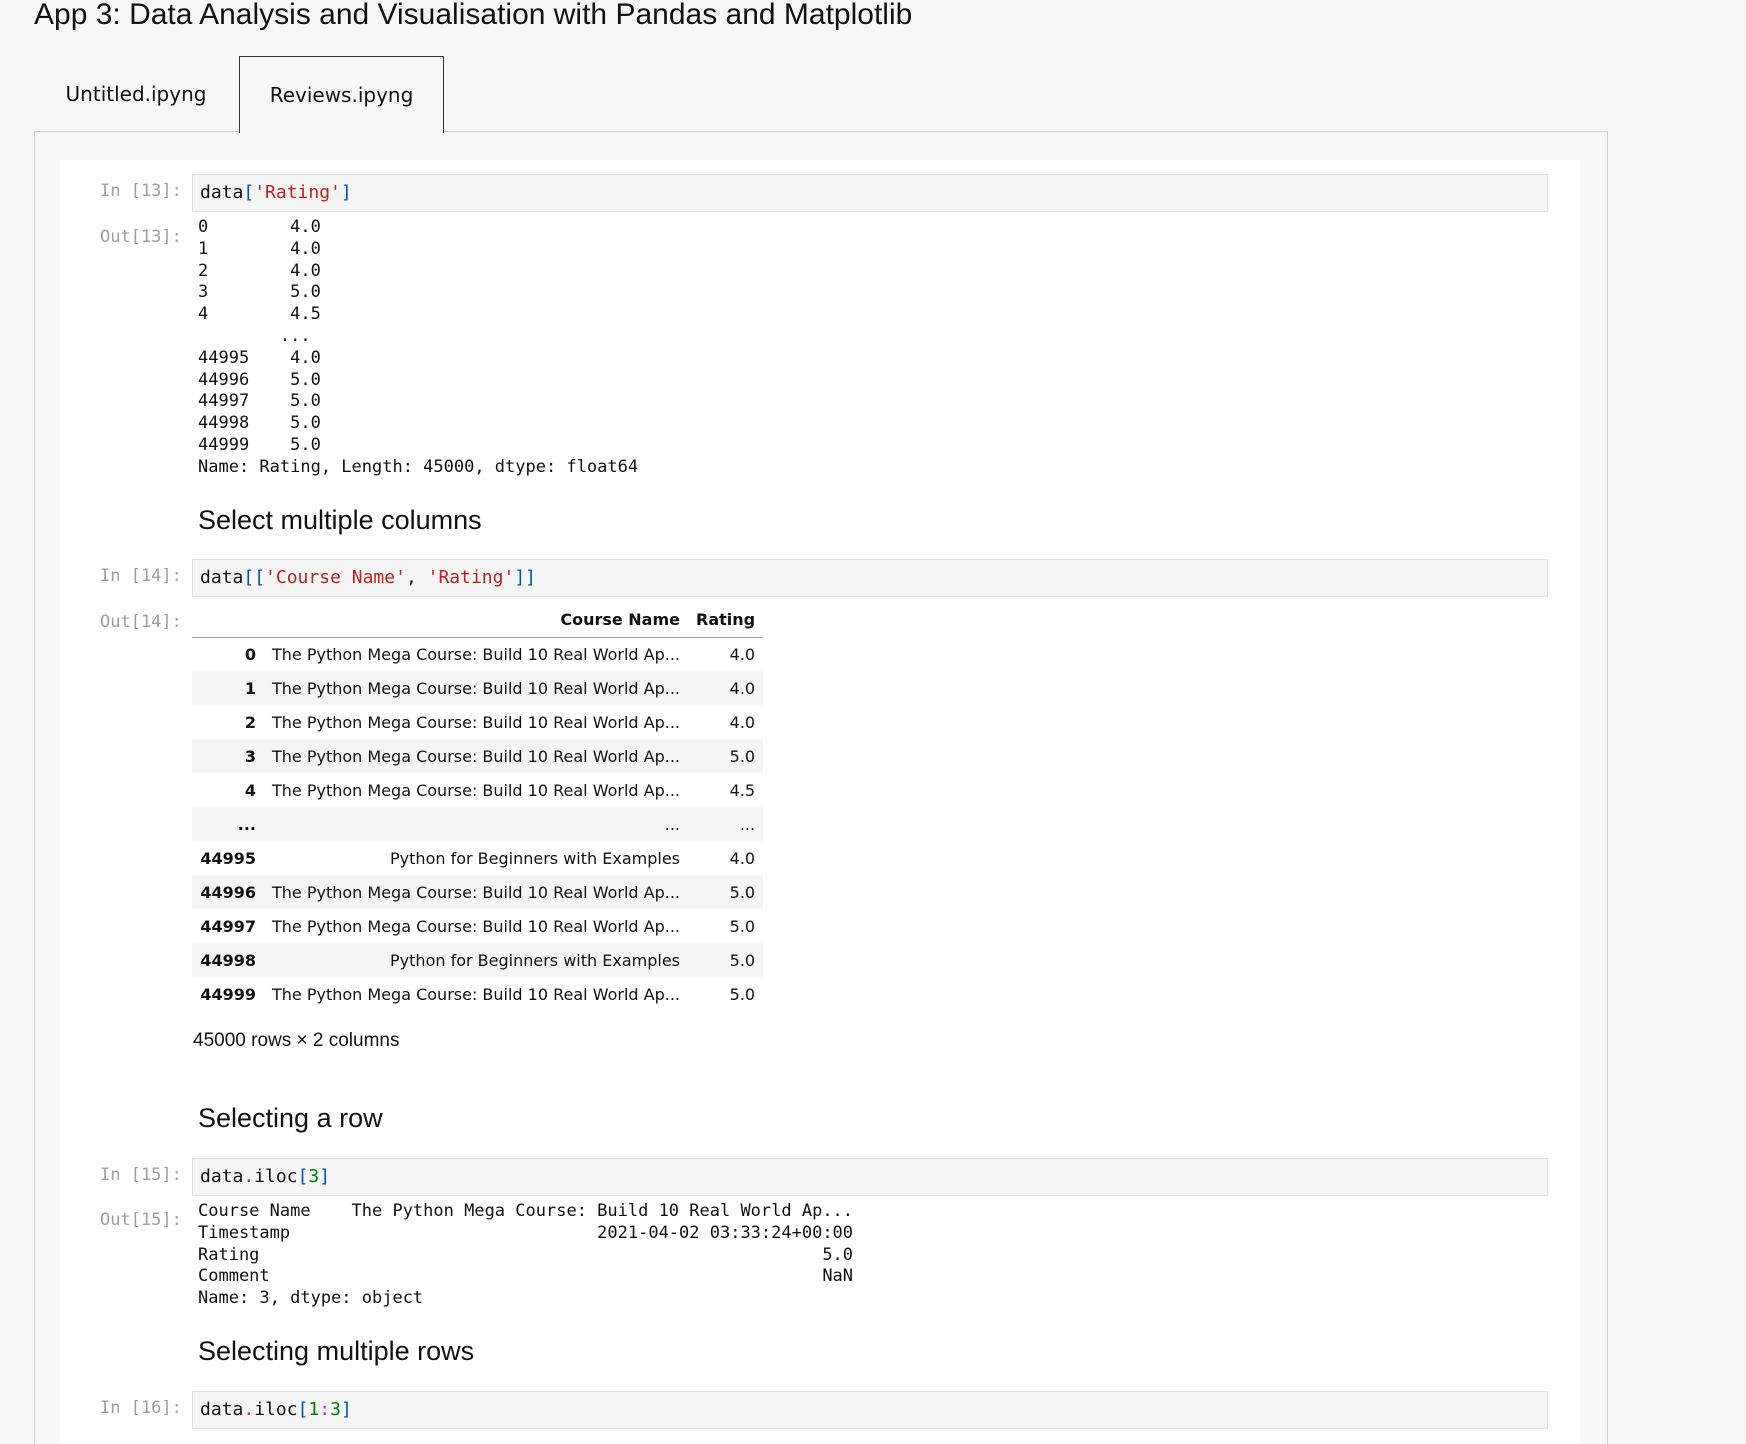 This screenshot has height=1444, width=1746. What do you see at coordinates (742, 790) in the screenshot?
I see `table-cell: 4.5` at bounding box center [742, 790].